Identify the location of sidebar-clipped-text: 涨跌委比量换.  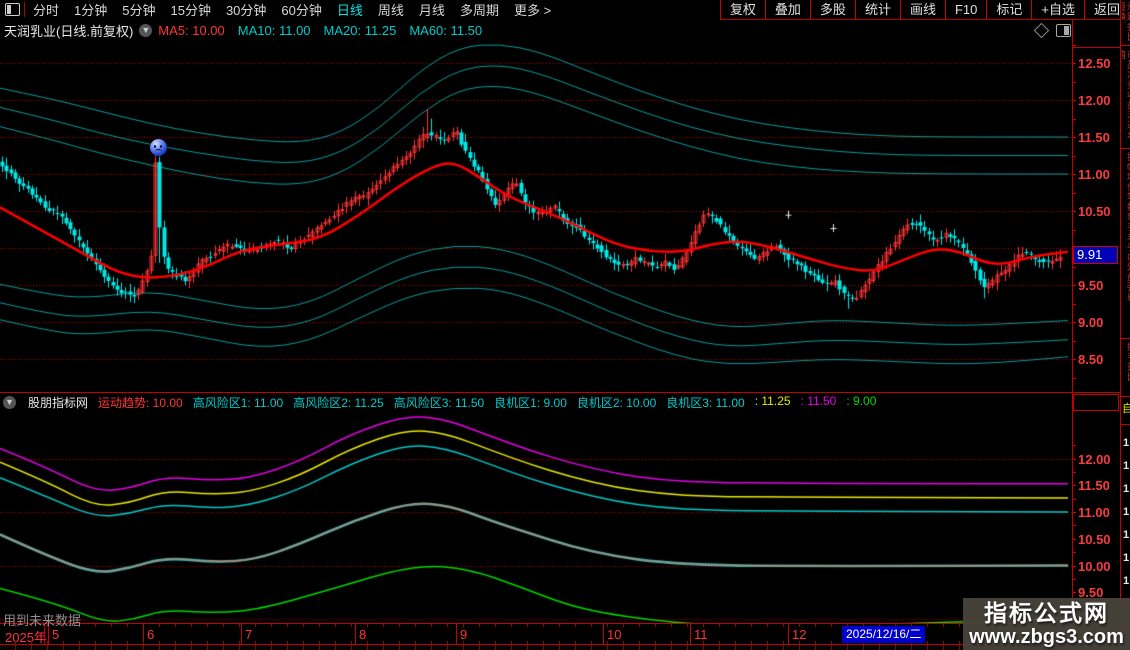
(1126, 22).